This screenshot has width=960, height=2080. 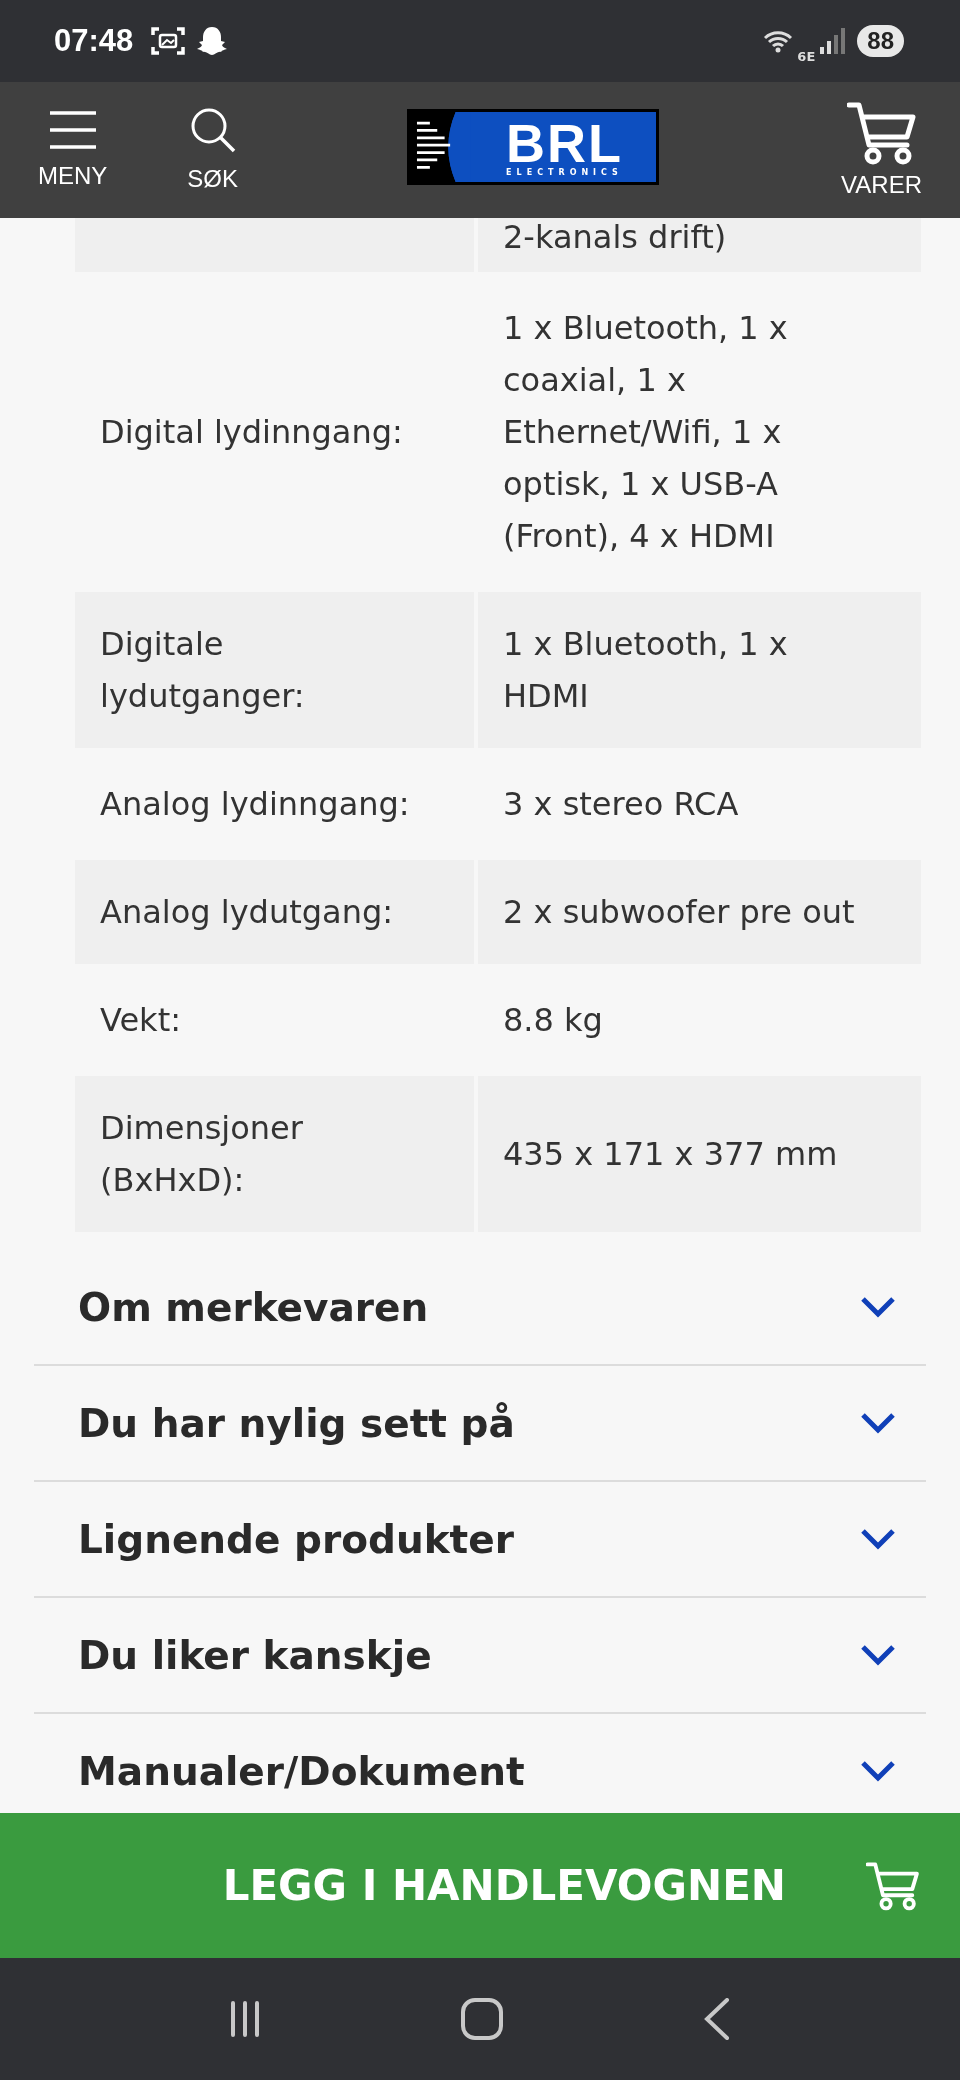 What do you see at coordinates (480, 1656) in the screenshot?
I see `accordion-header: Du liker kanskje` at bounding box center [480, 1656].